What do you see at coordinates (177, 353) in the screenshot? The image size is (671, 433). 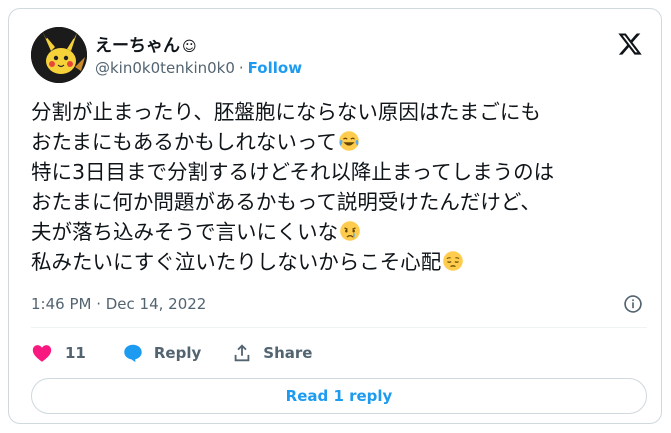 I see `reply-label: Reply` at bounding box center [177, 353].